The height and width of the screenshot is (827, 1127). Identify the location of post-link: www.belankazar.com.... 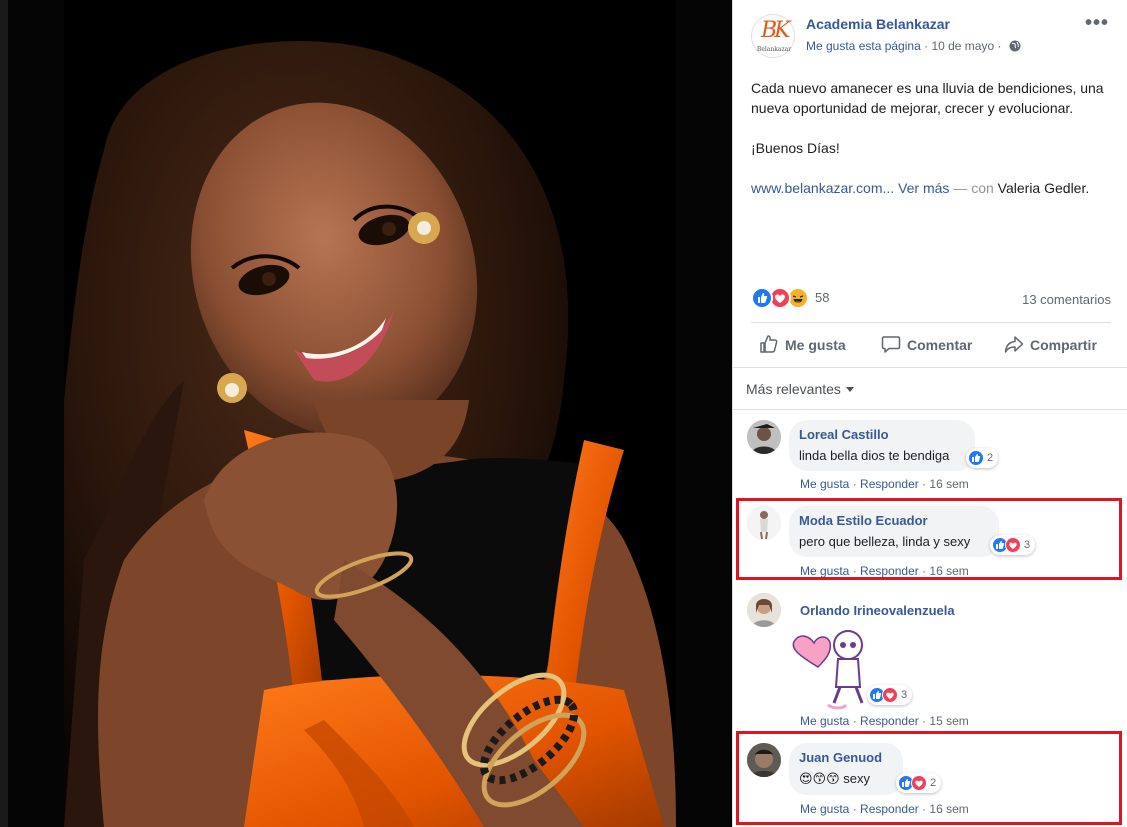
(822, 188).